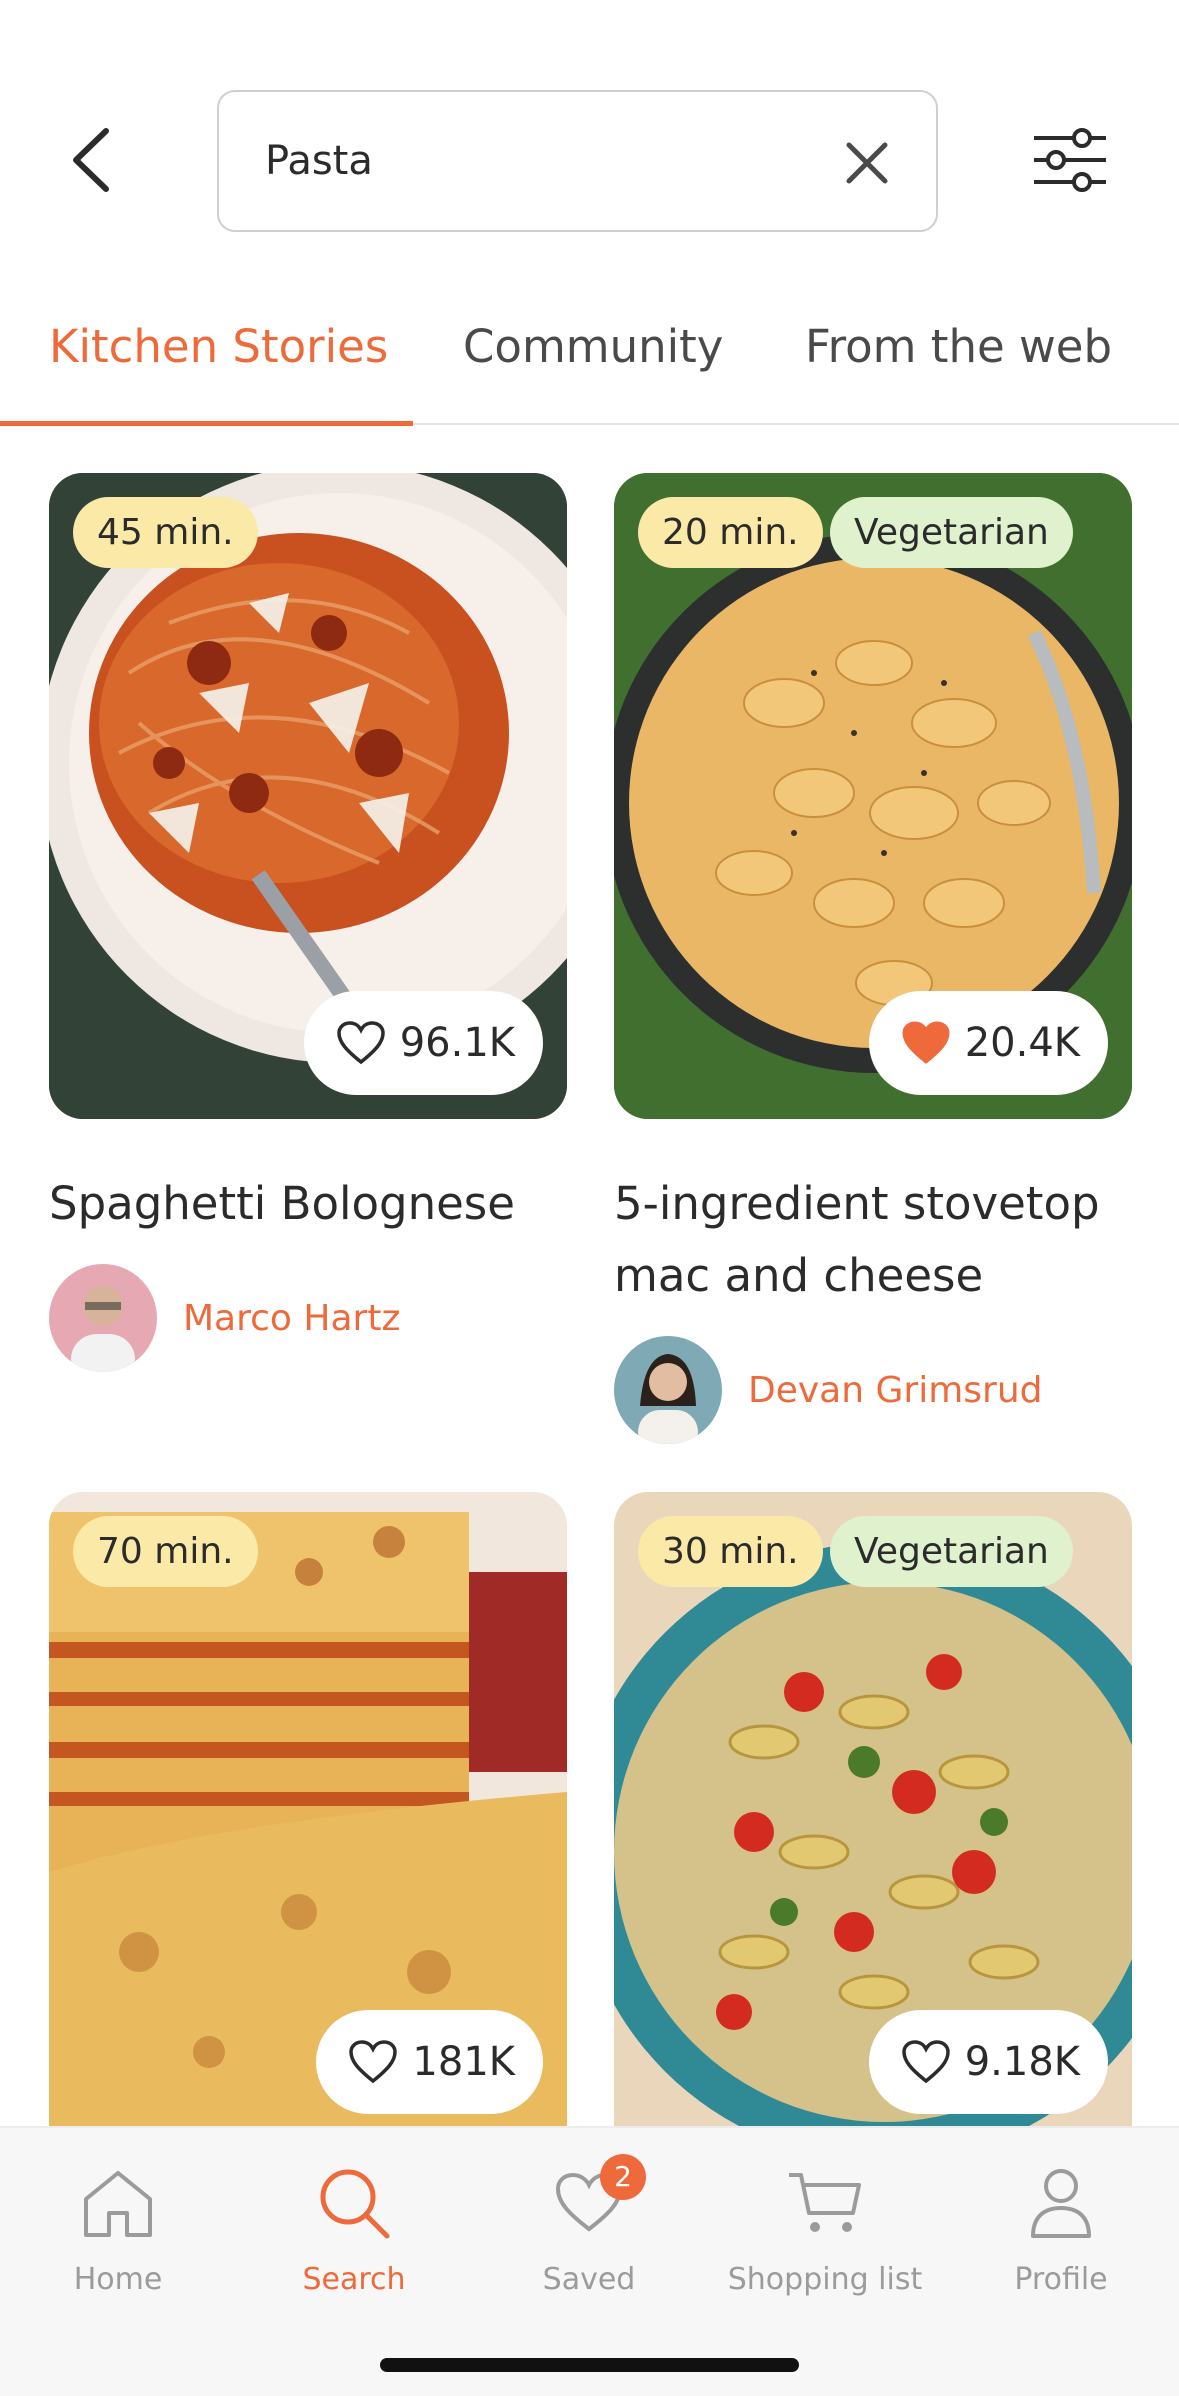 This screenshot has width=1179, height=2396. What do you see at coordinates (457, 1043) in the screenshot?
I see `like-count: 96.1K` at bounding box center [457, 1043].